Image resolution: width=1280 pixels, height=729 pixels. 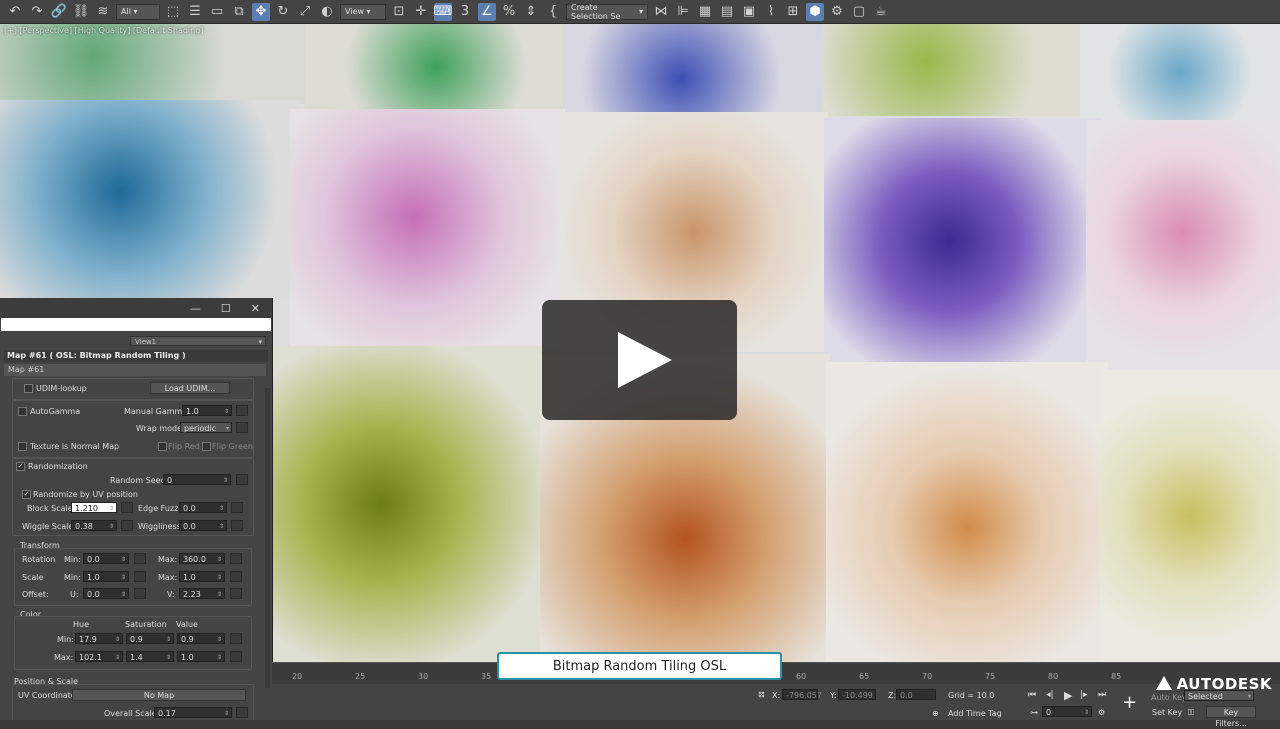 What do you see at coordinates (202, 593) in the screenshot?
I see `offset-v-spinner: 2.23 ⇕` at bounding box center [202, 593].